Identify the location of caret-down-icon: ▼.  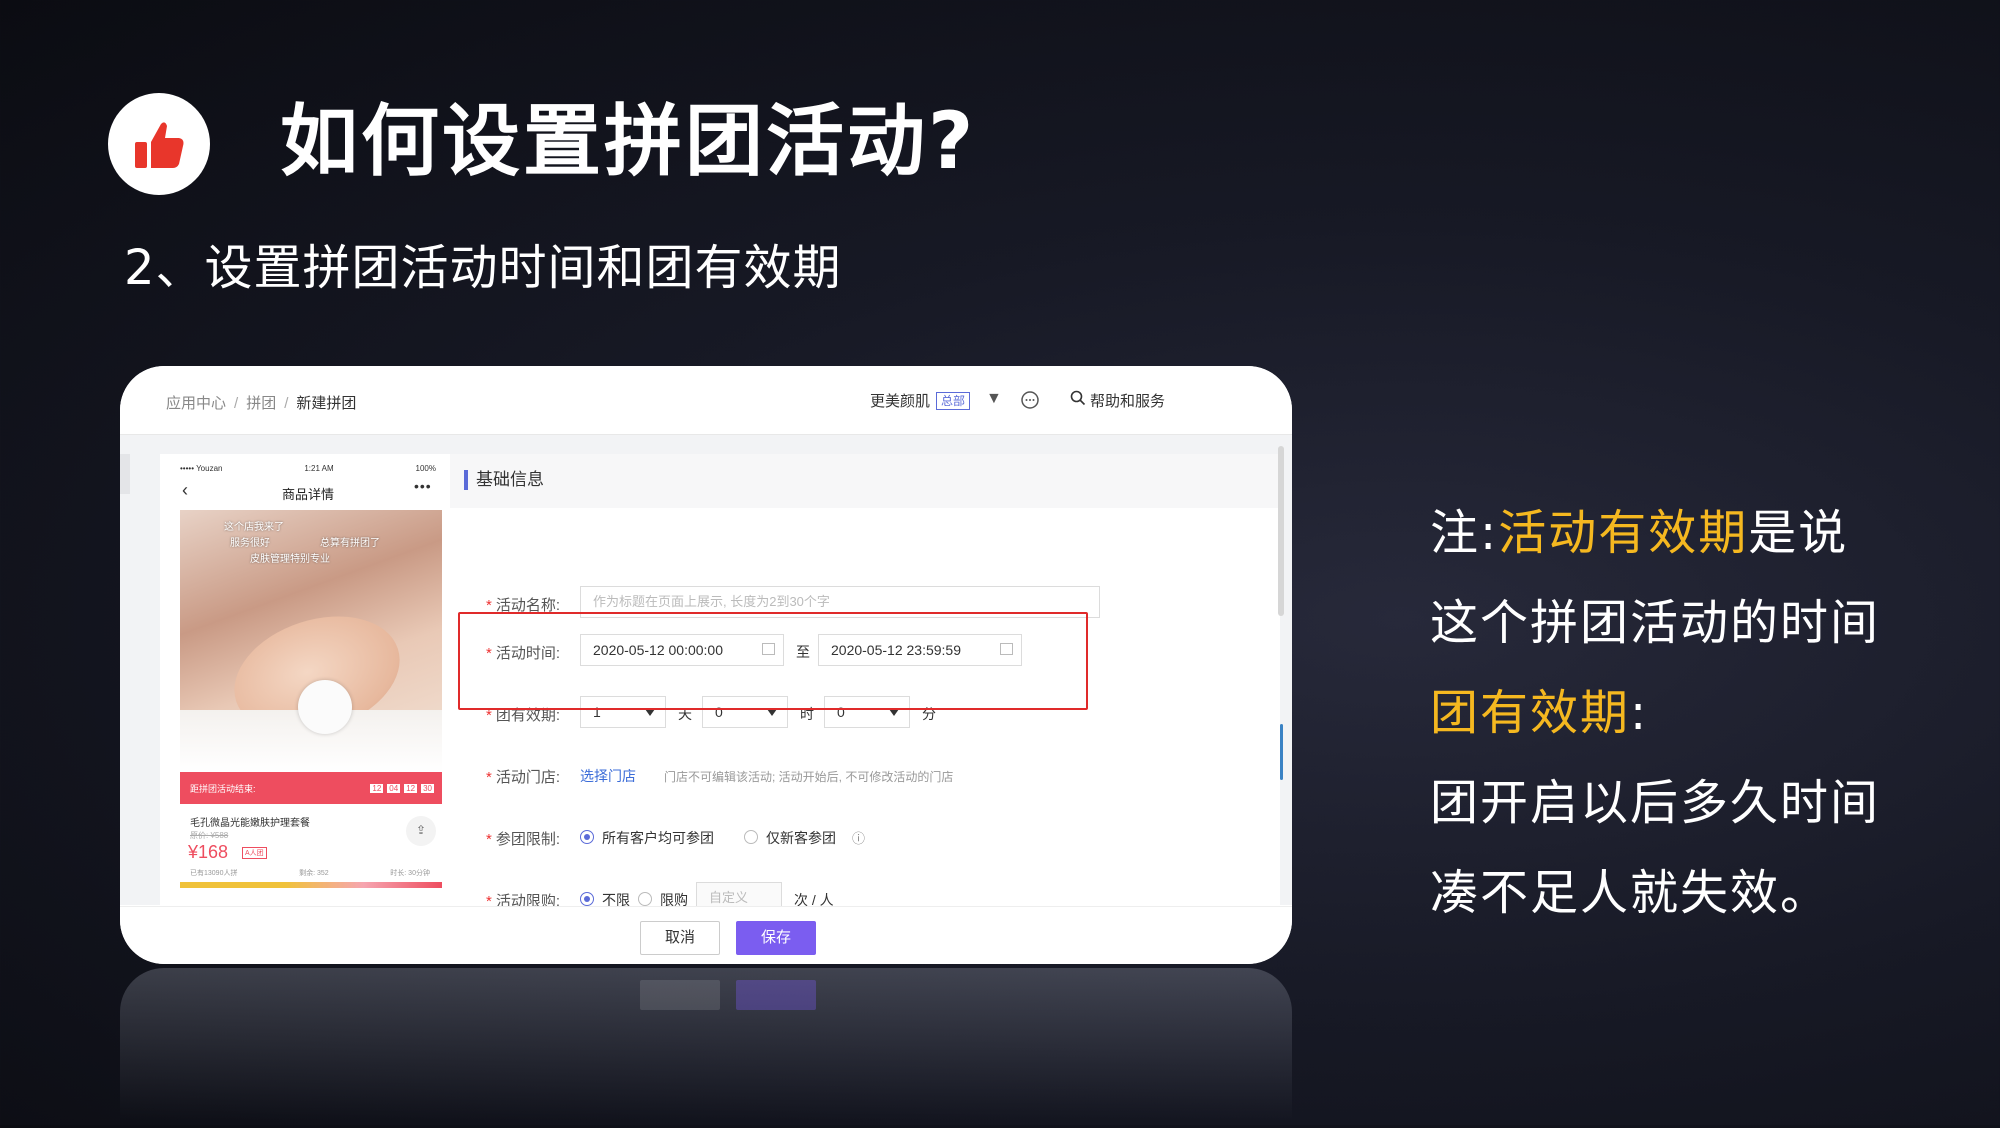
(994, 399).